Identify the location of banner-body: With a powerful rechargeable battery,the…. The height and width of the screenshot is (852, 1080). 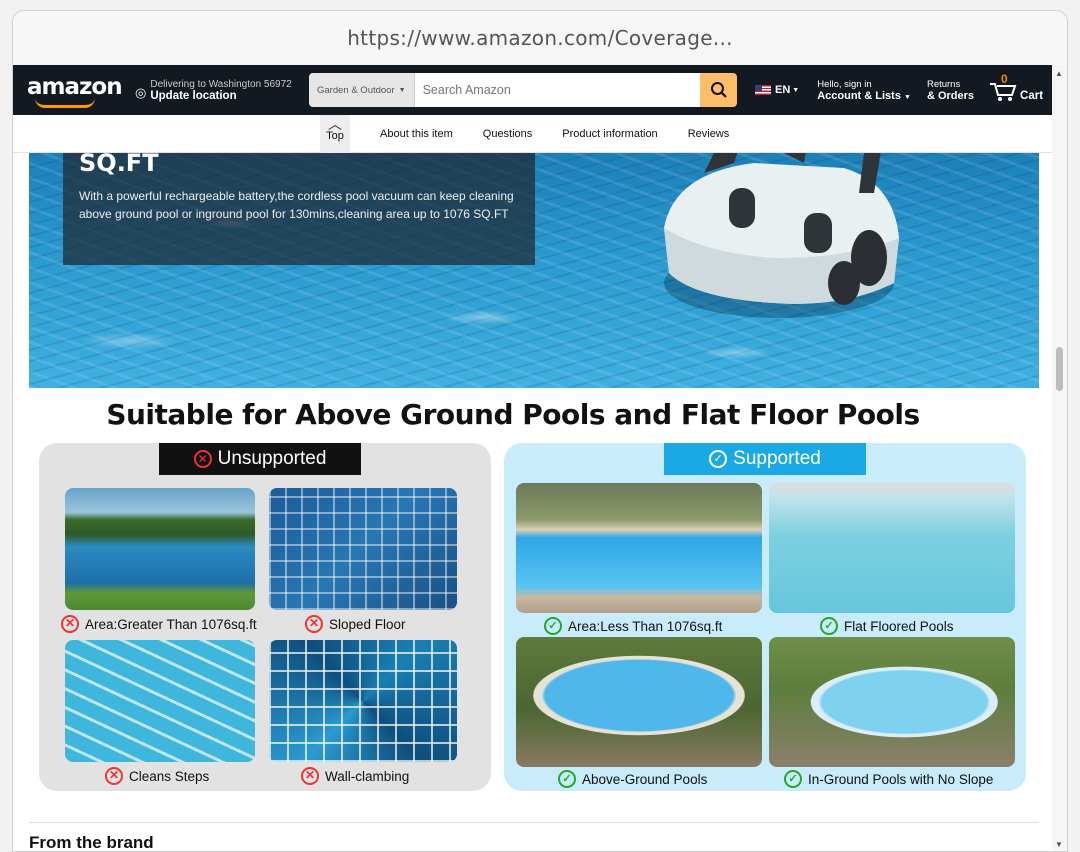
(296, 205).